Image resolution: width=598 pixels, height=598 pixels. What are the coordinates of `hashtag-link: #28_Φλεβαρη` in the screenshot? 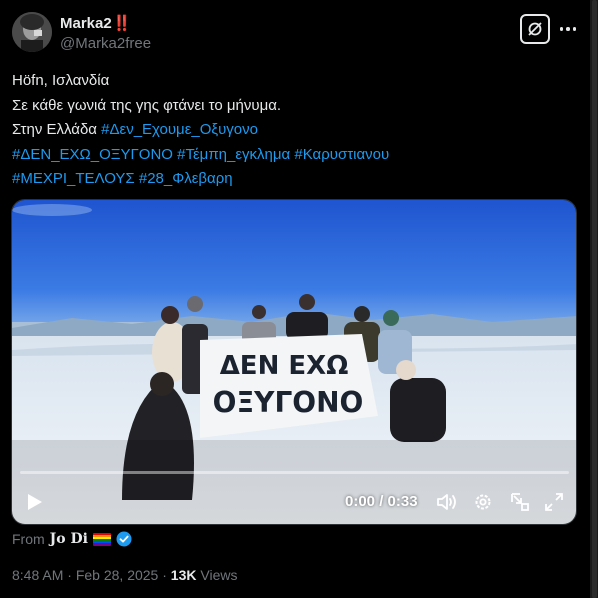 It's located at (186, 178).